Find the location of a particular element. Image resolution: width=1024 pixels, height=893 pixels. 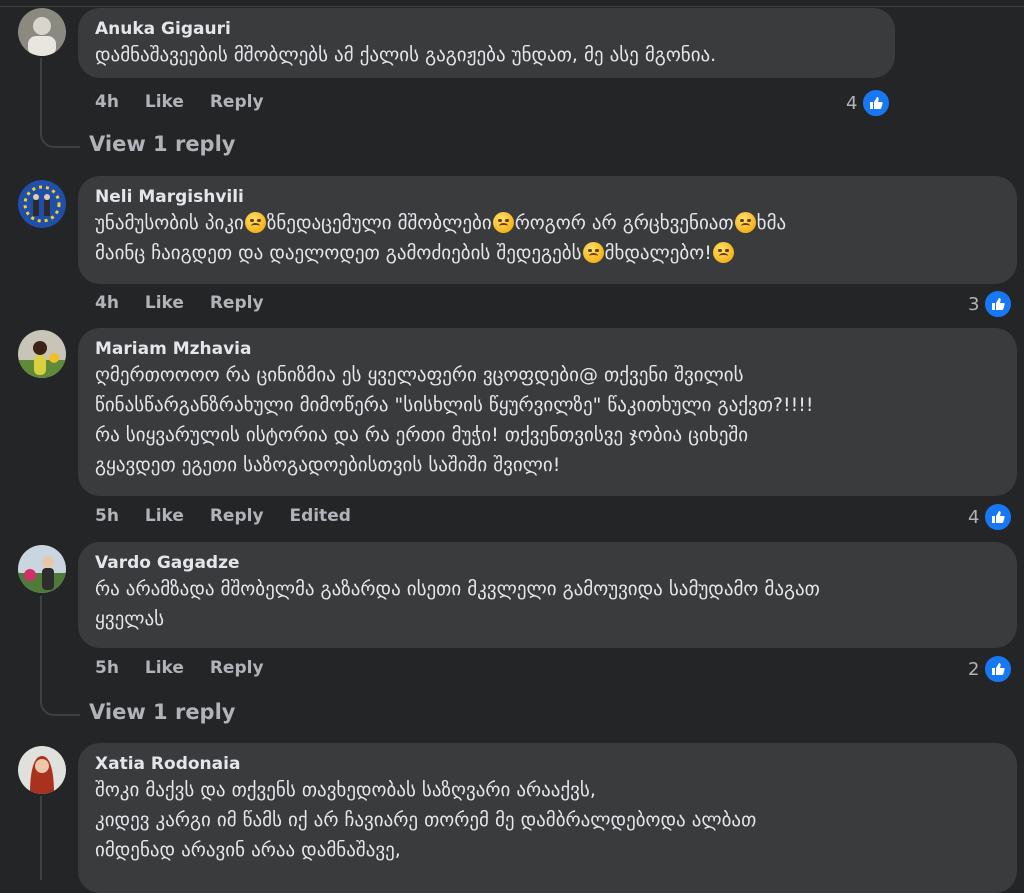

edited-label: Edited is located at coordinates (320, 516).